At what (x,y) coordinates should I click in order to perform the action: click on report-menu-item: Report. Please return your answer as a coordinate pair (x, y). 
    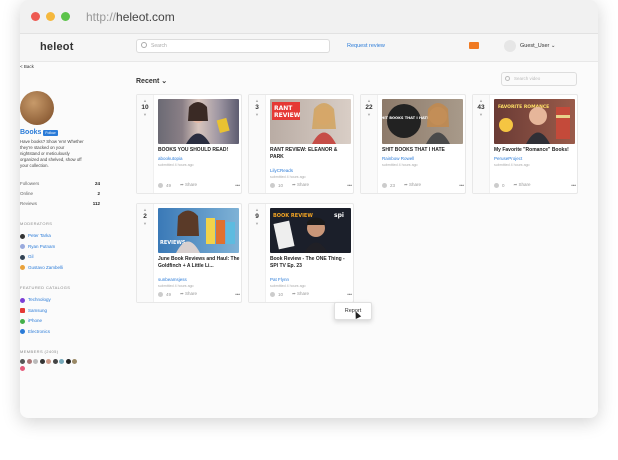
    Looking at the image, I should click on (353, 311).